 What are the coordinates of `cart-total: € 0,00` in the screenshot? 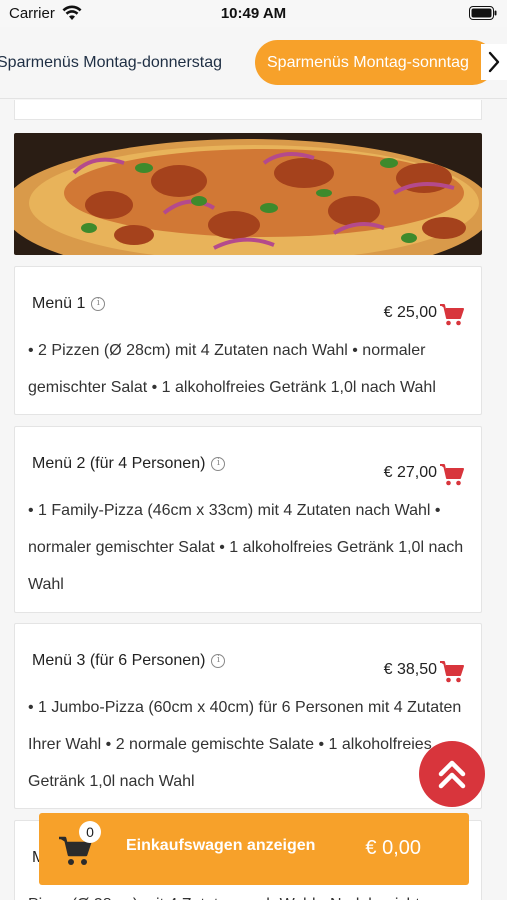 It's located at (393, 848).